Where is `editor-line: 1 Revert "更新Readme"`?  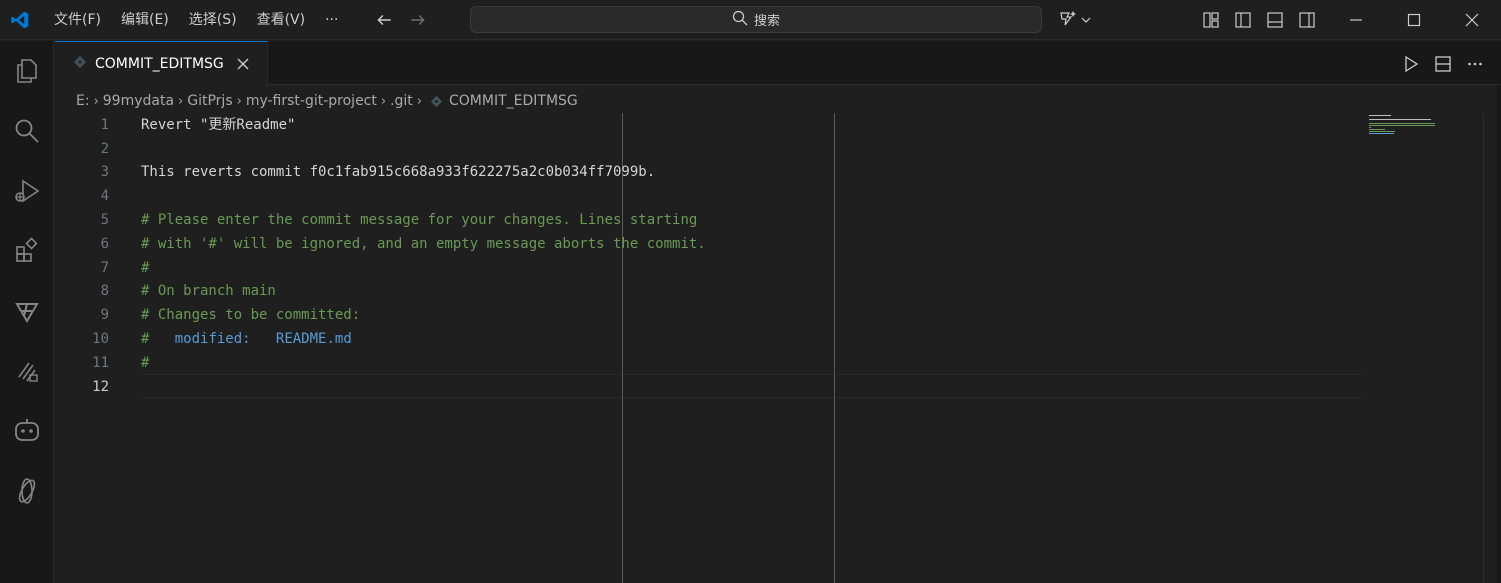 editor-line: 1 Revert "更新Readme" is located at coordinates (735, 125).